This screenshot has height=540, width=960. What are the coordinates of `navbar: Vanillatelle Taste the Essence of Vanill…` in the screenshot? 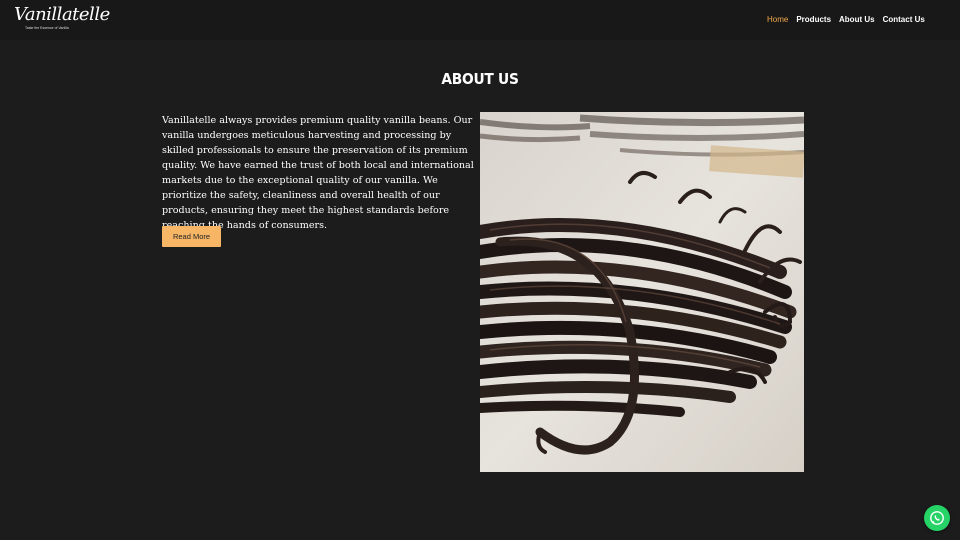 It's located at (480, 20).